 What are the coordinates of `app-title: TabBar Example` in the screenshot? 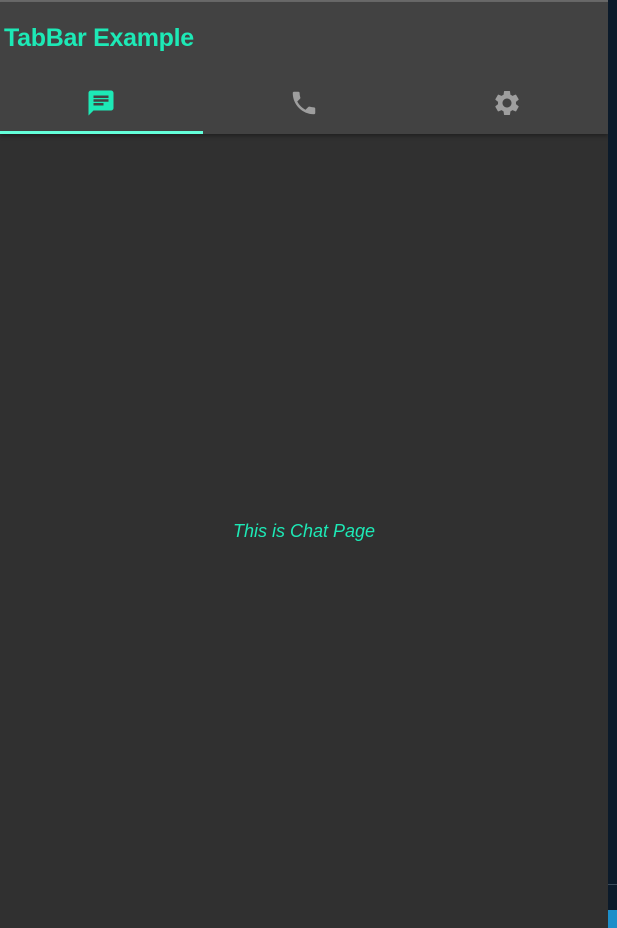 It's located at (99, 38).